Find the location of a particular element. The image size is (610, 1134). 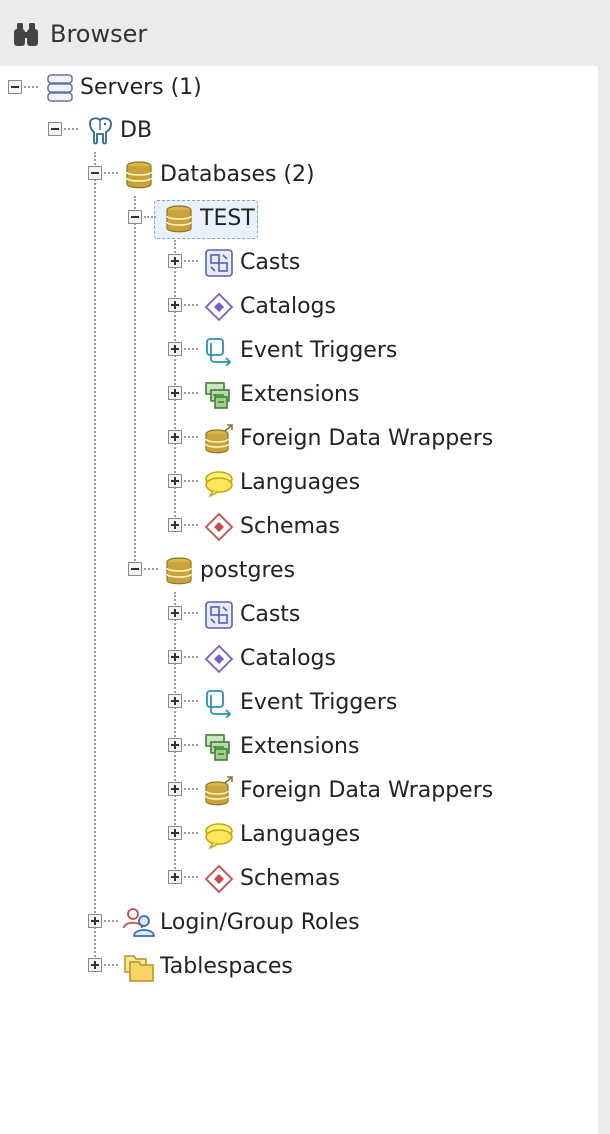

tablespaces-icon is located at coordinates (139, 967).